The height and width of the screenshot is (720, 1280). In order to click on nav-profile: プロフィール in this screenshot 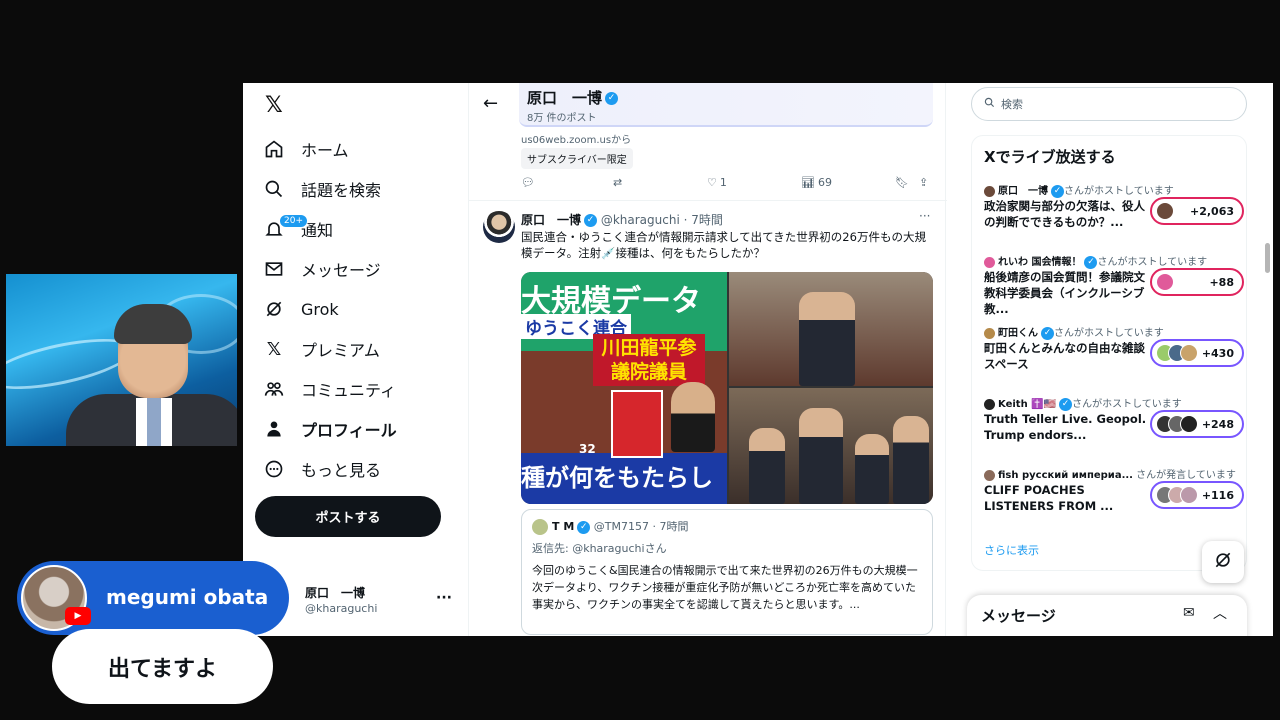, I will do `click(330, 429)`.